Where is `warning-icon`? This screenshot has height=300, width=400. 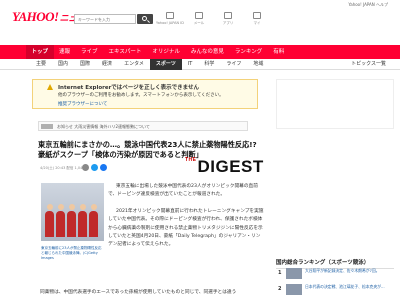 warning-icon is located at coordinates (50, 87).